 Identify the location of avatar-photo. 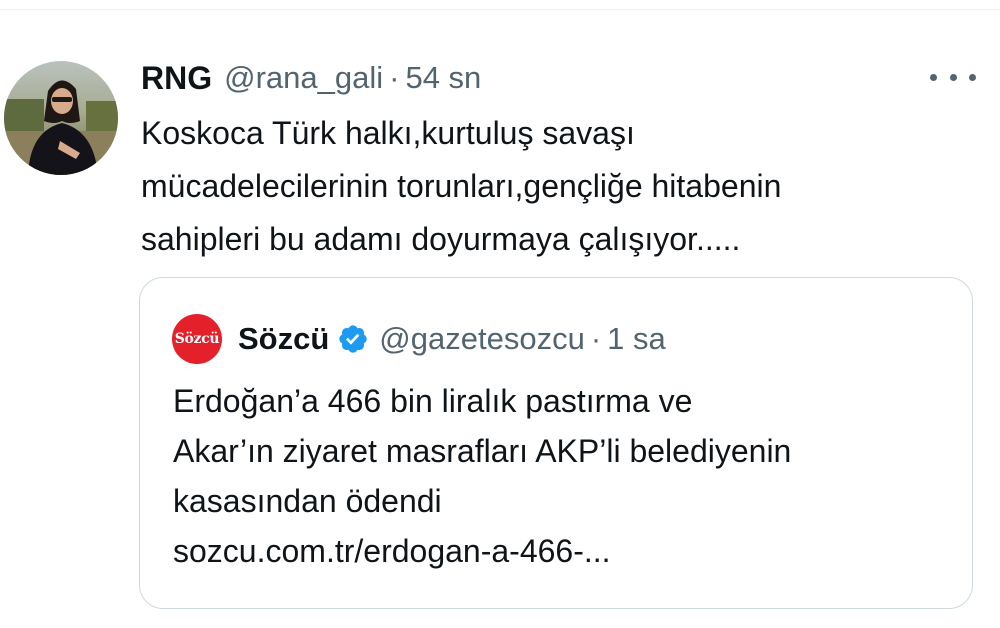
(61, 118).